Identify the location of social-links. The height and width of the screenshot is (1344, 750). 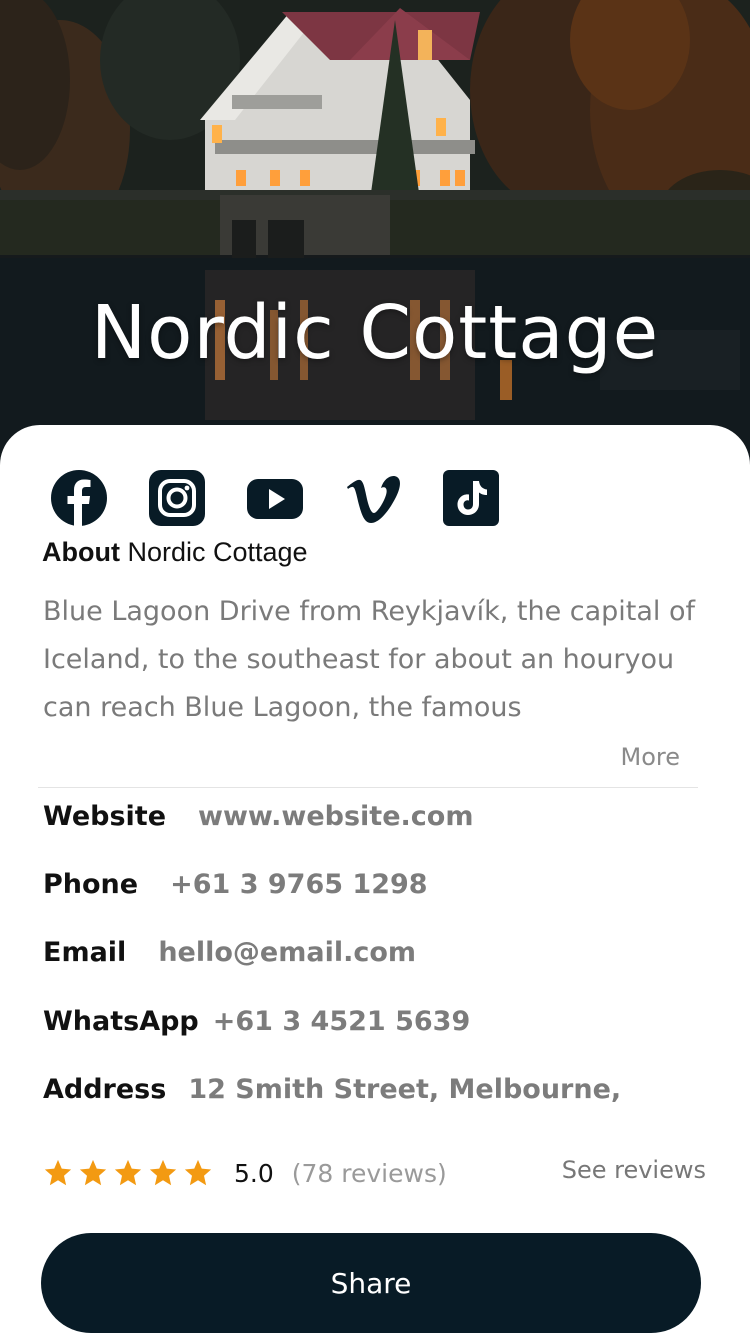
(275, 498).